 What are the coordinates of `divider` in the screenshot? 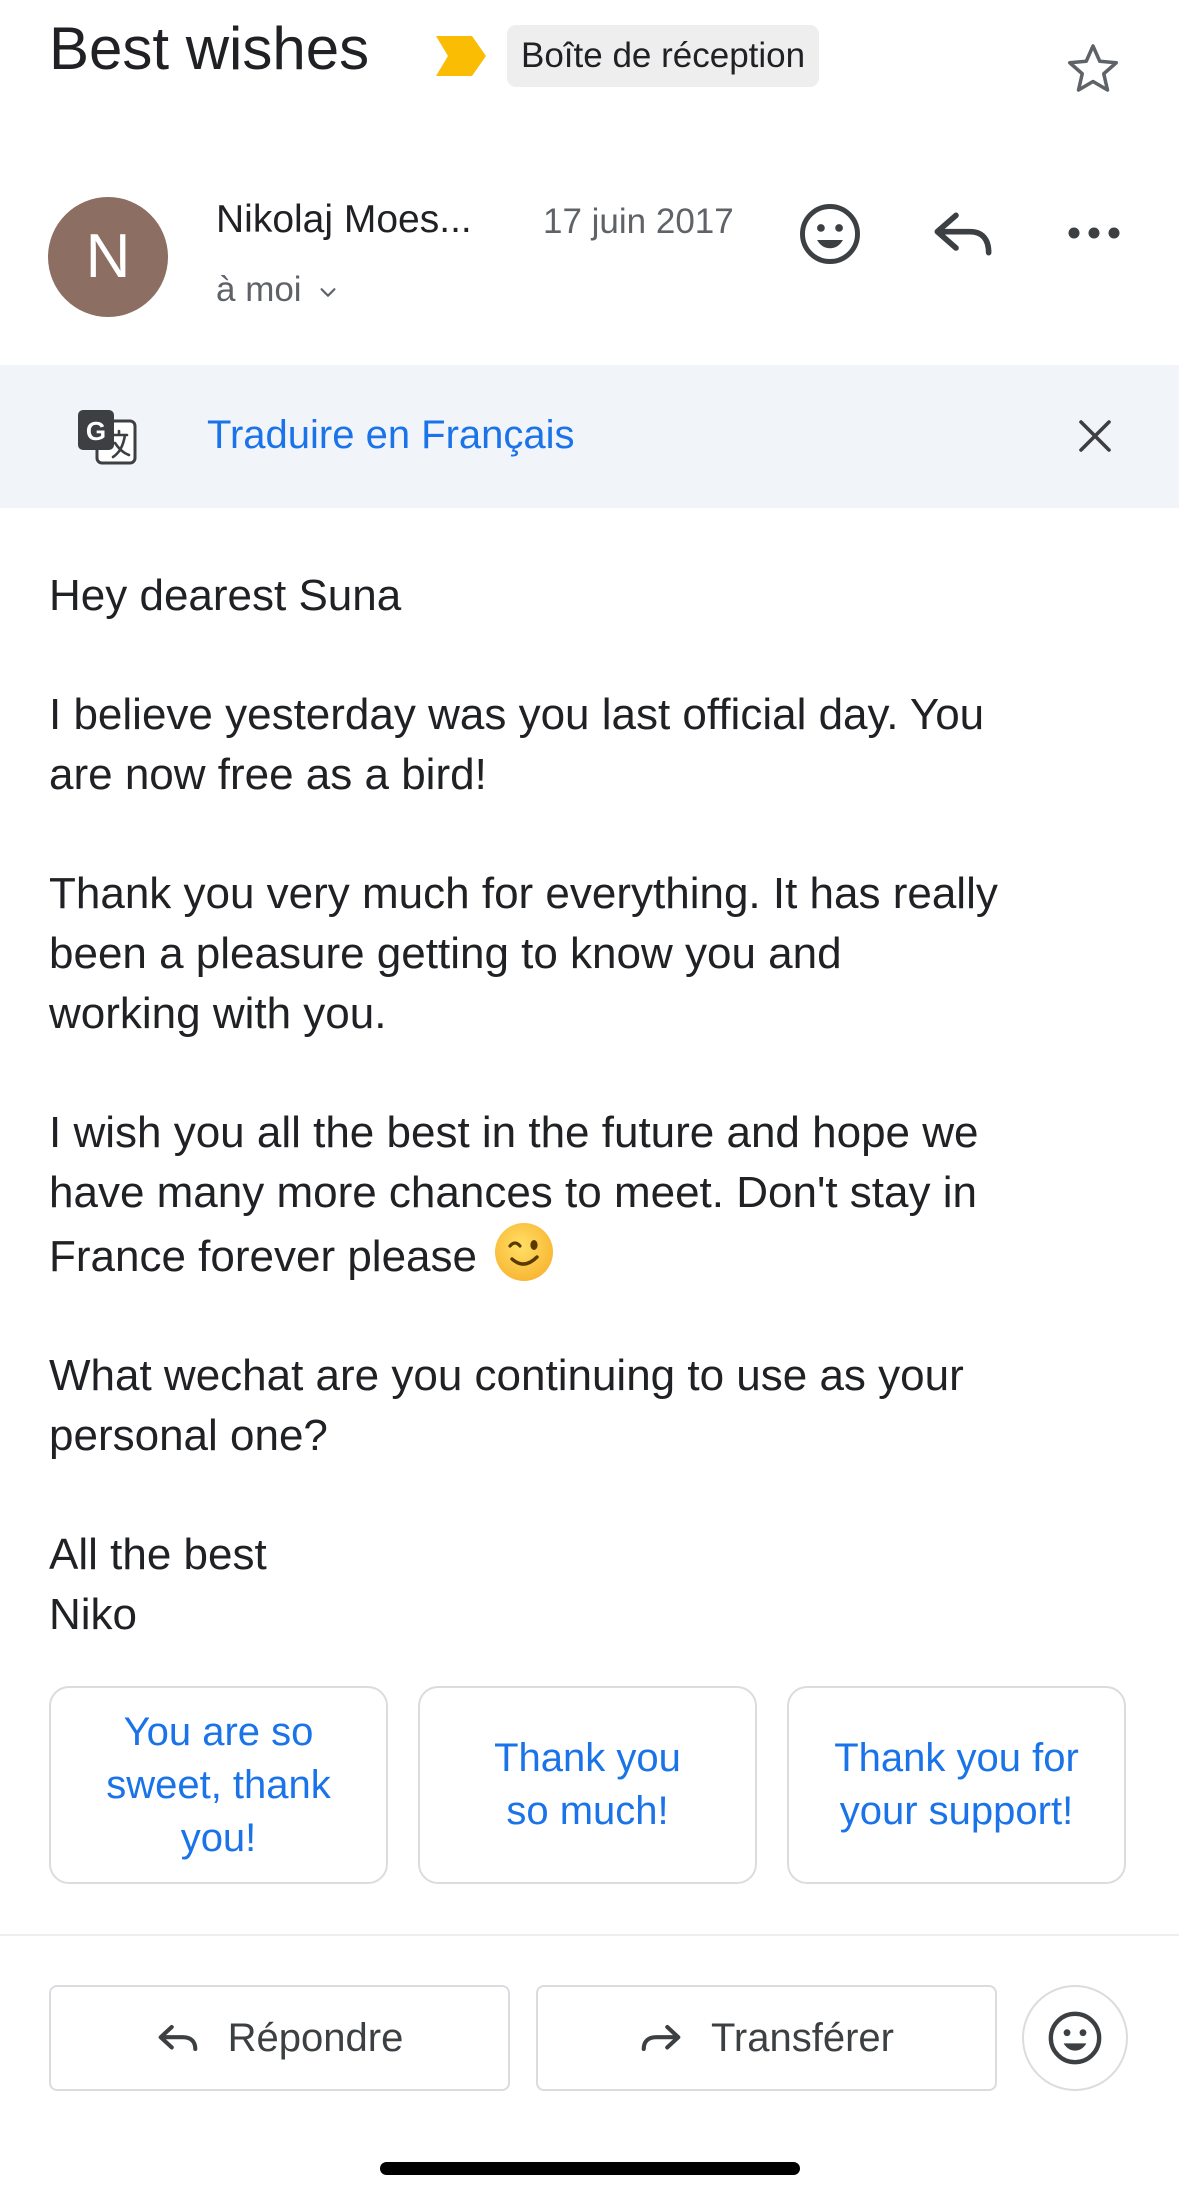 It's located at (589, 1935).